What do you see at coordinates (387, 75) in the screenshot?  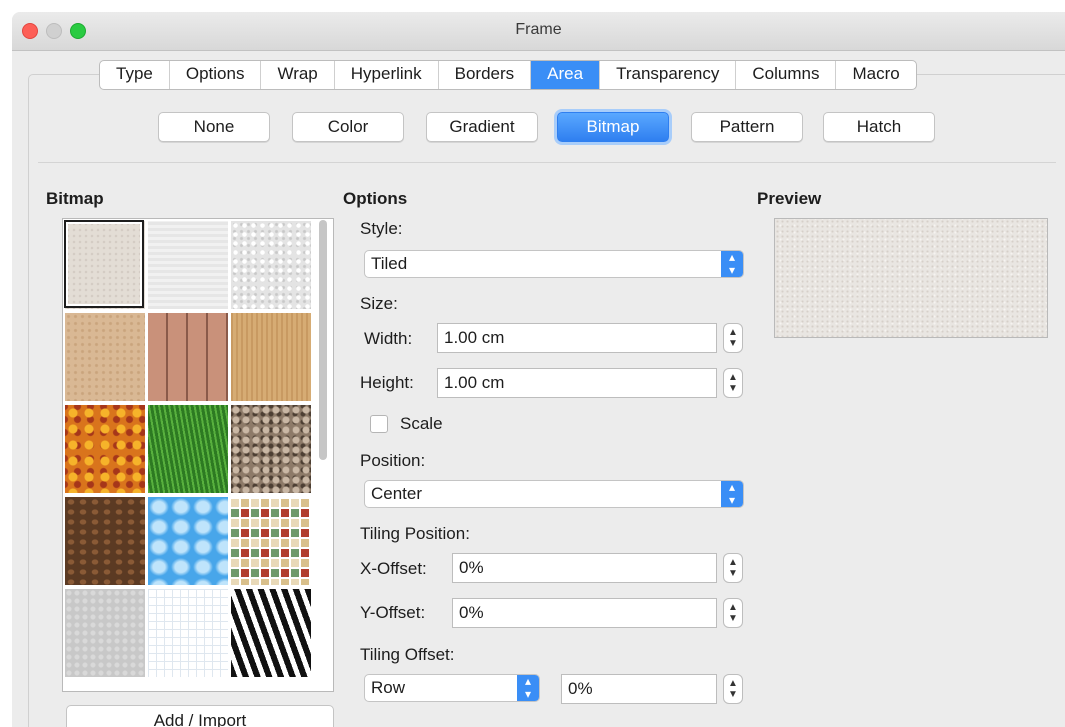 I see `tab-hyperlink: Hyperlink` at bounding box center [387, 75].